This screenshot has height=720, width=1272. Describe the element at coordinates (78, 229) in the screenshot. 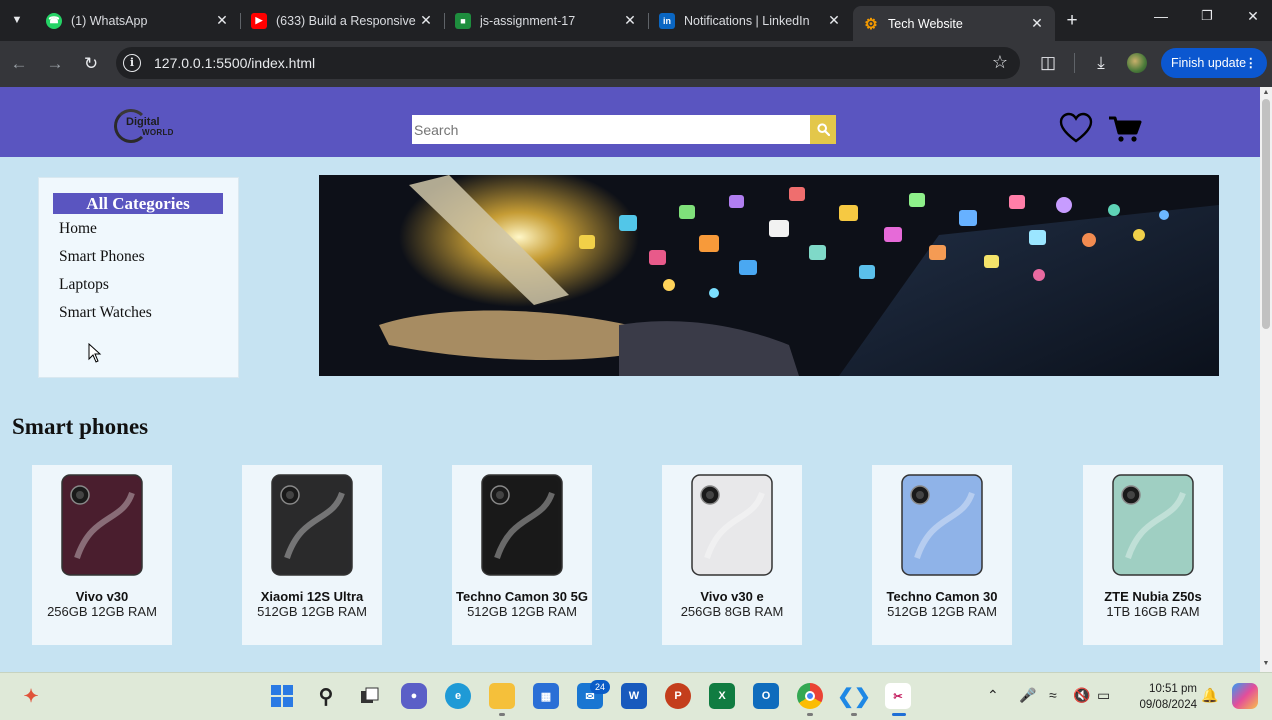

I see `category-home: Home` at that location.